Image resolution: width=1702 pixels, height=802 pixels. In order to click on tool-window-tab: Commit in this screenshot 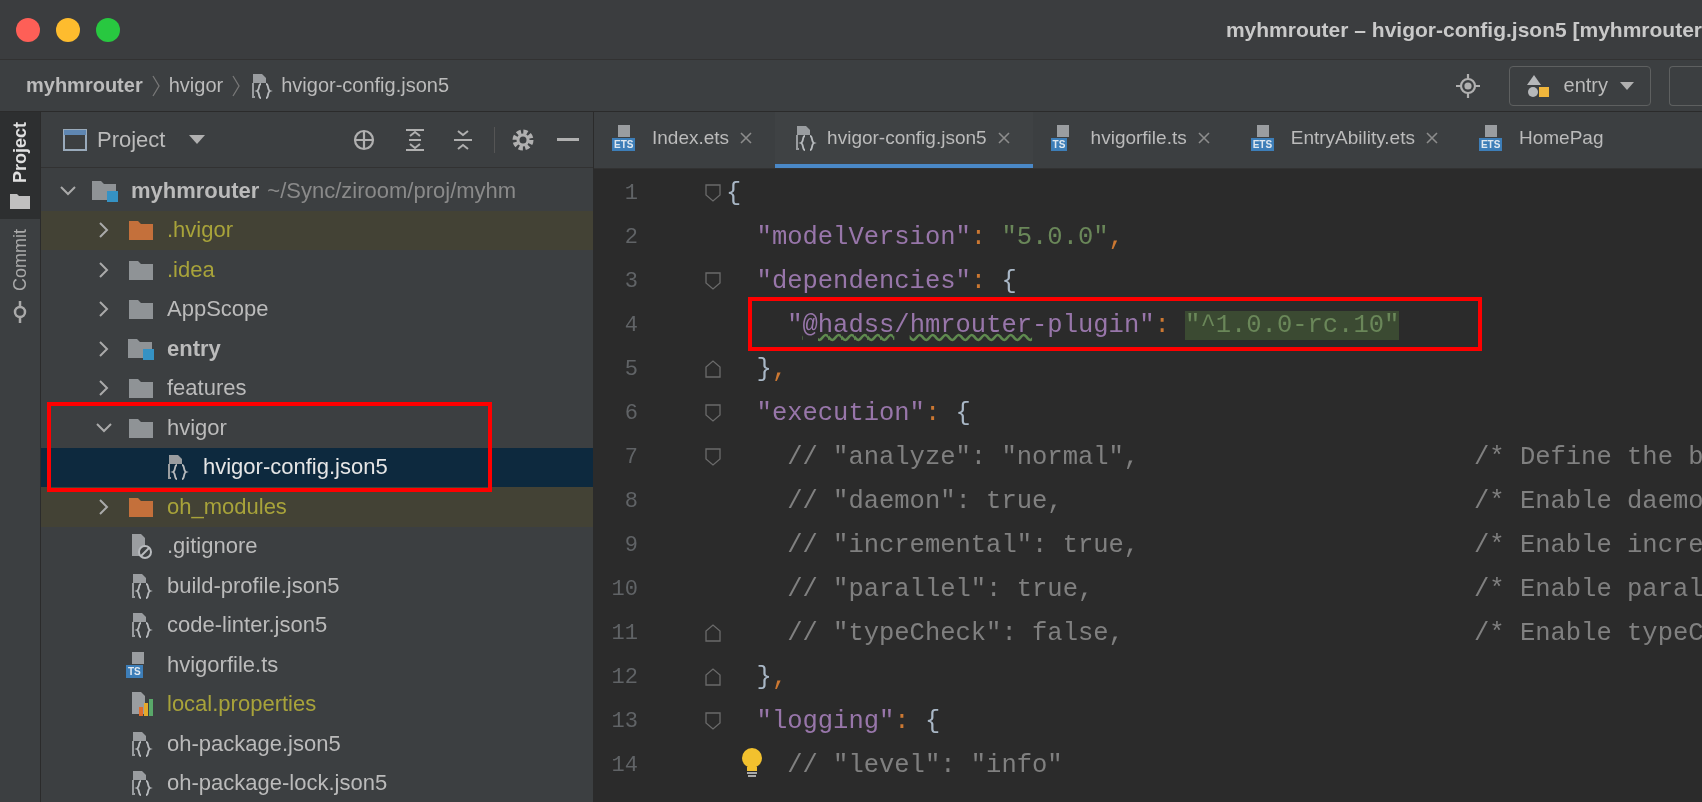, I will do `click(20, 276)`.